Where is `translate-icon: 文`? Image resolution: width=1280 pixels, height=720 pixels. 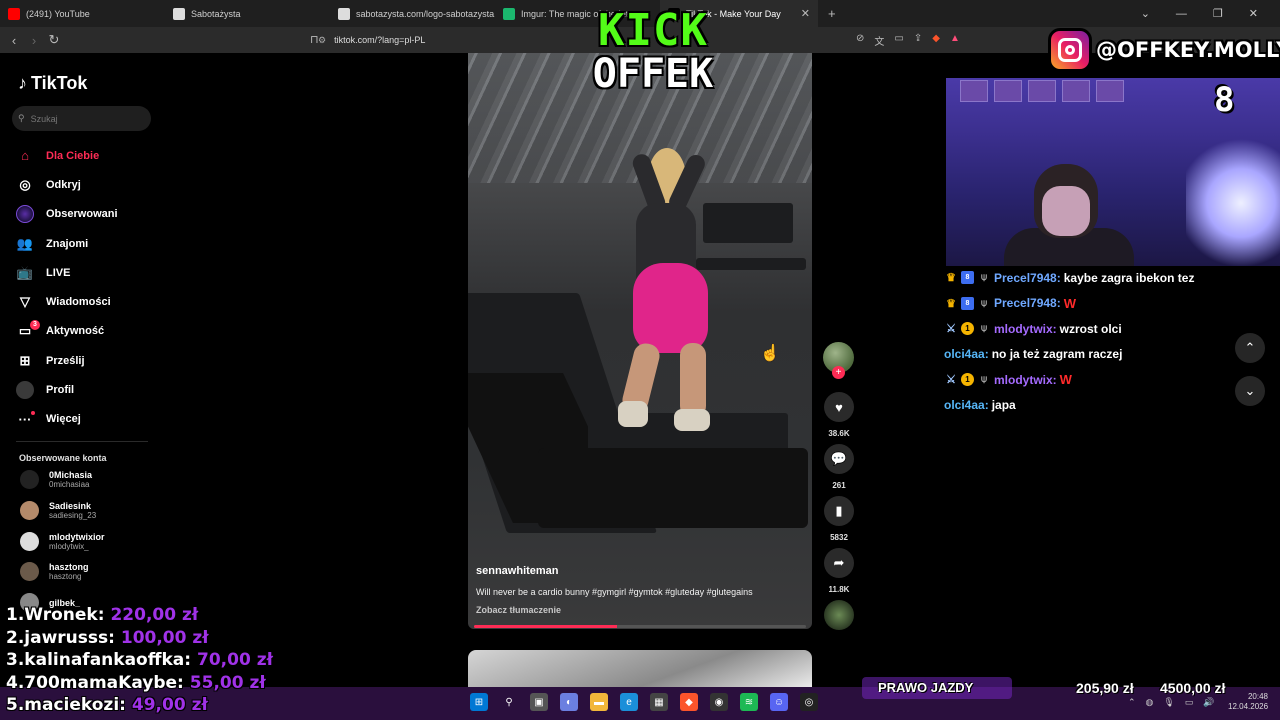 translate-icon: 文 is located at coordinates (879, 40).